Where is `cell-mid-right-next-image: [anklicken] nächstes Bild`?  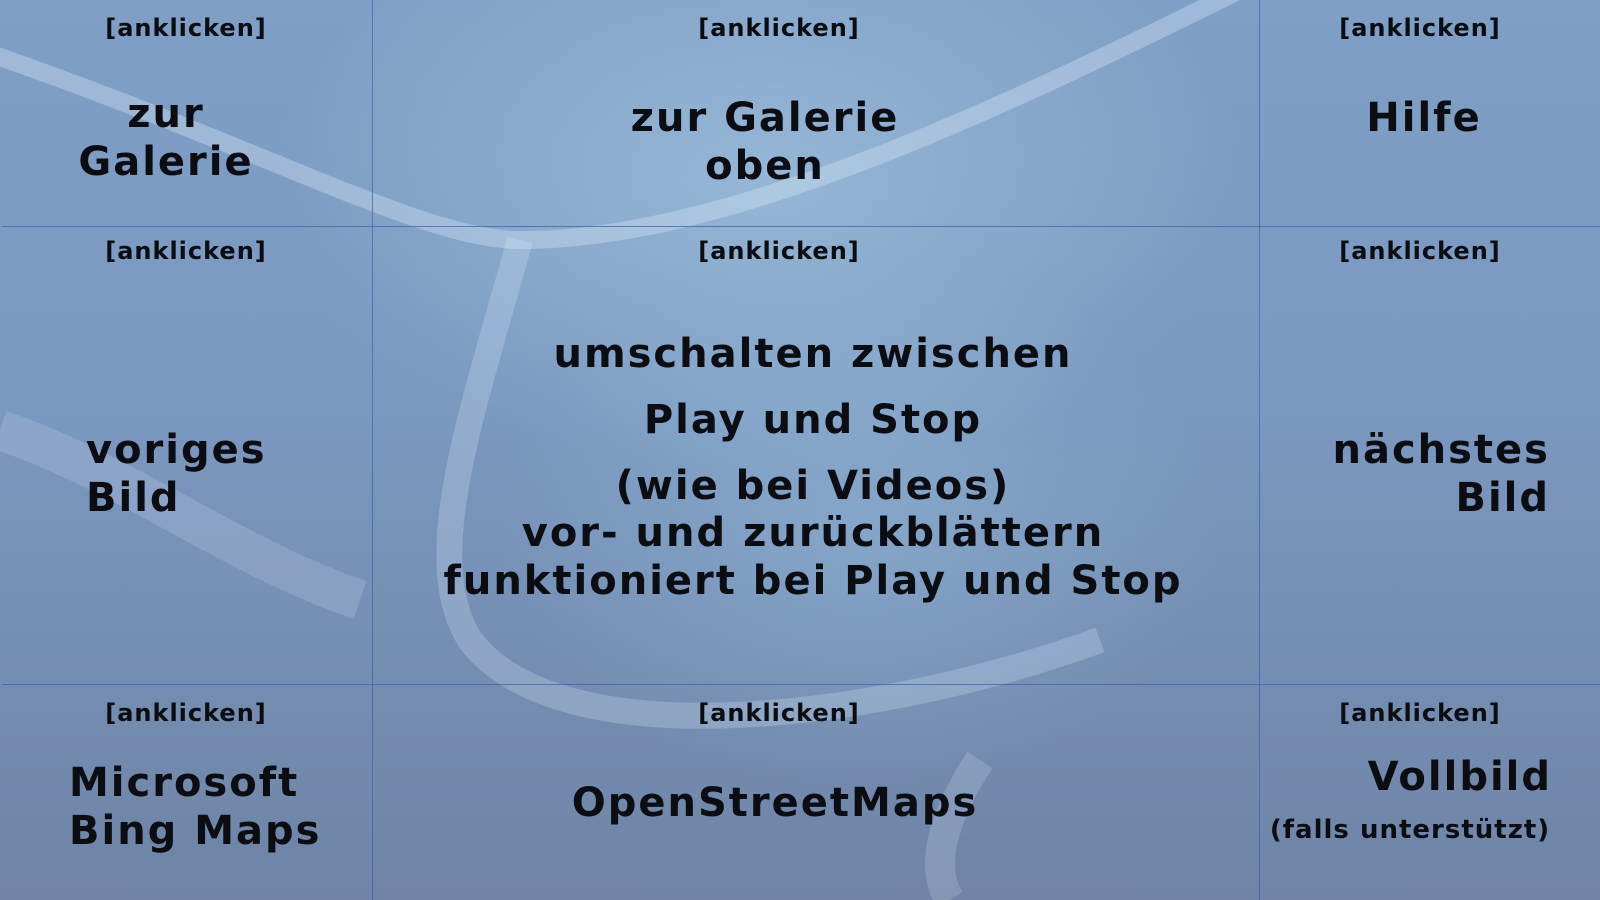 cell-mid-right-next-image: [anklicken] nächstes Bild is located at coordinates (1430, 455).